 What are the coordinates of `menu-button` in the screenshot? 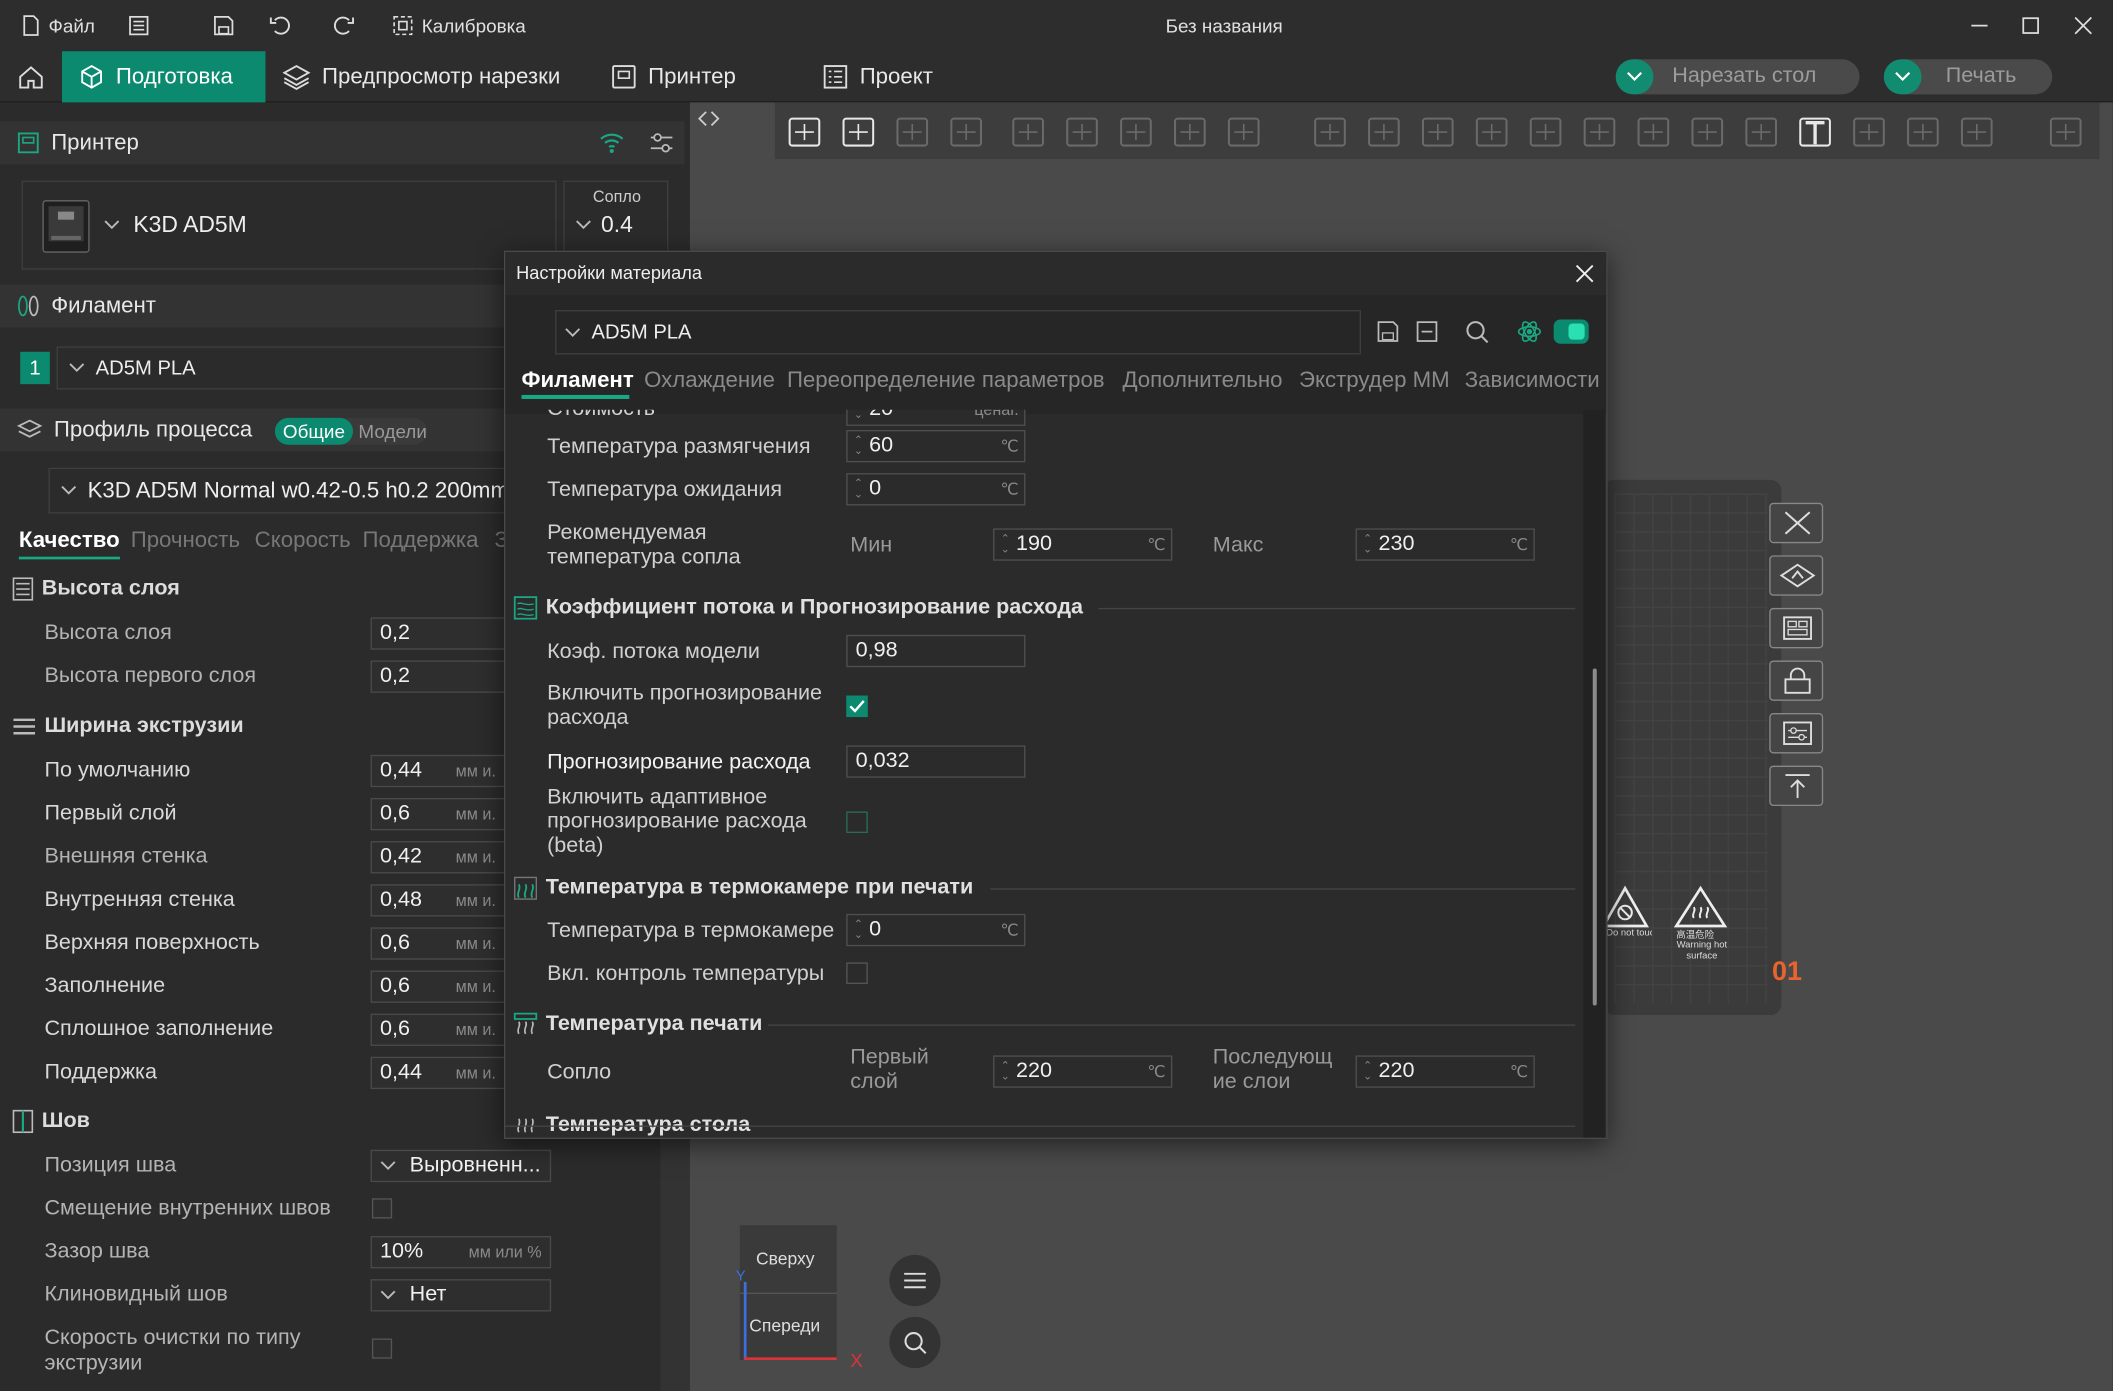 It's located at (139, 25).